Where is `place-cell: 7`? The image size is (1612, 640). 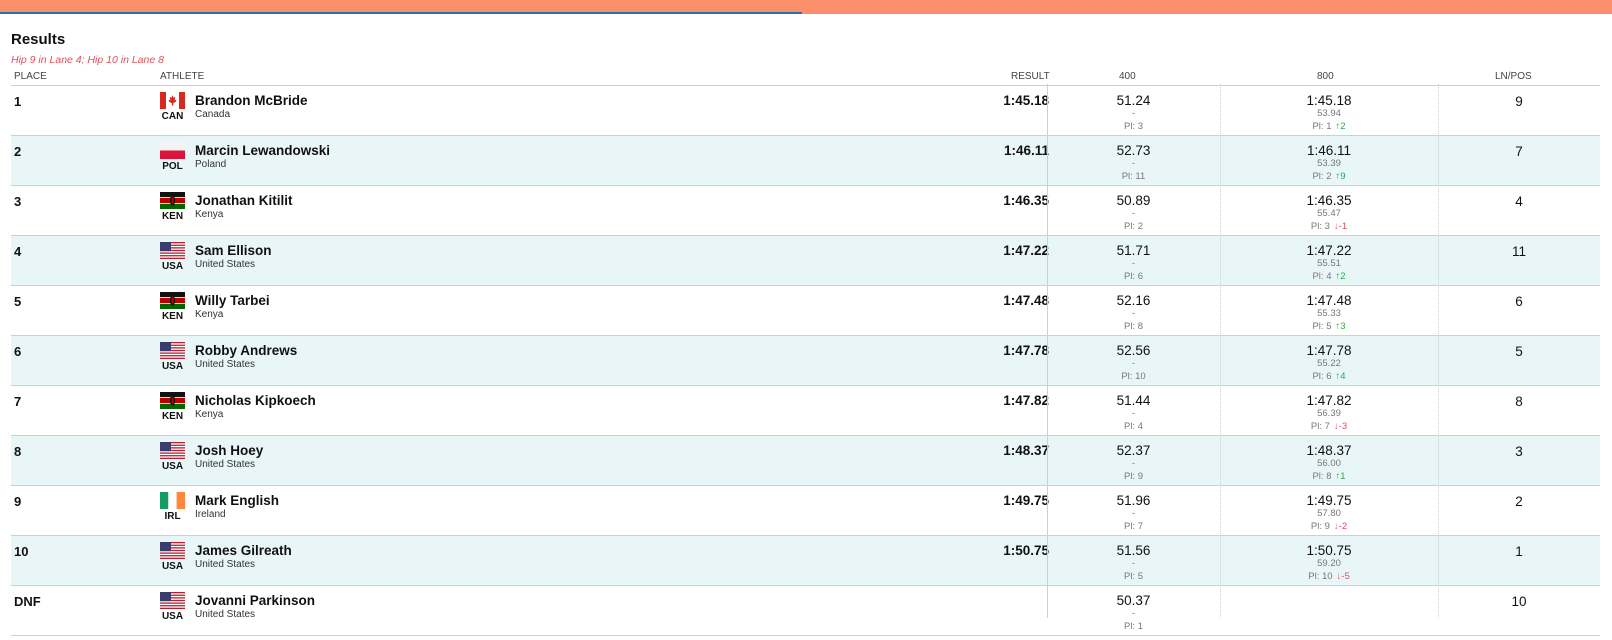 place-cell: 7 is located at coordinates (18, 401).